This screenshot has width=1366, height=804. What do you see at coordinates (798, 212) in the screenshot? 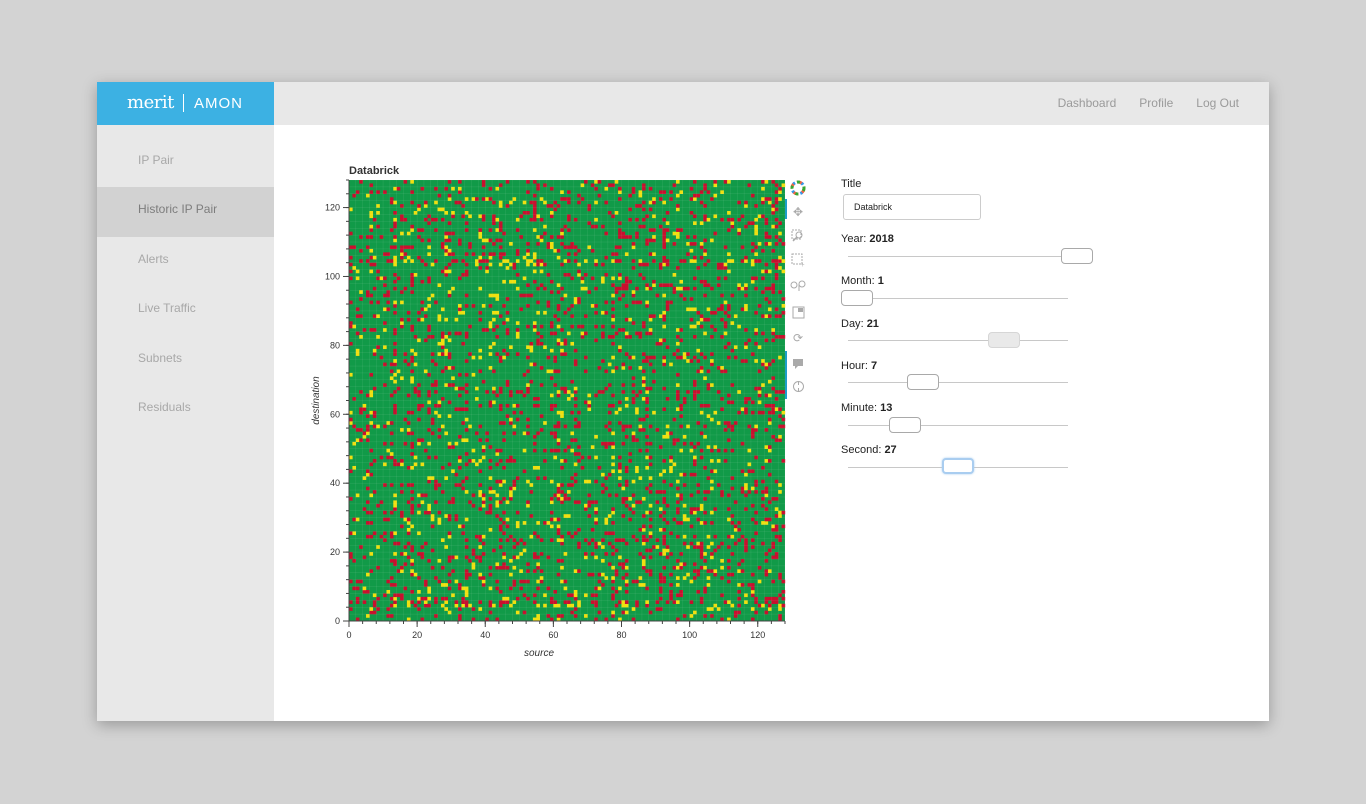
I see `pan-icon: ✥` at bounding box center [798, 212].